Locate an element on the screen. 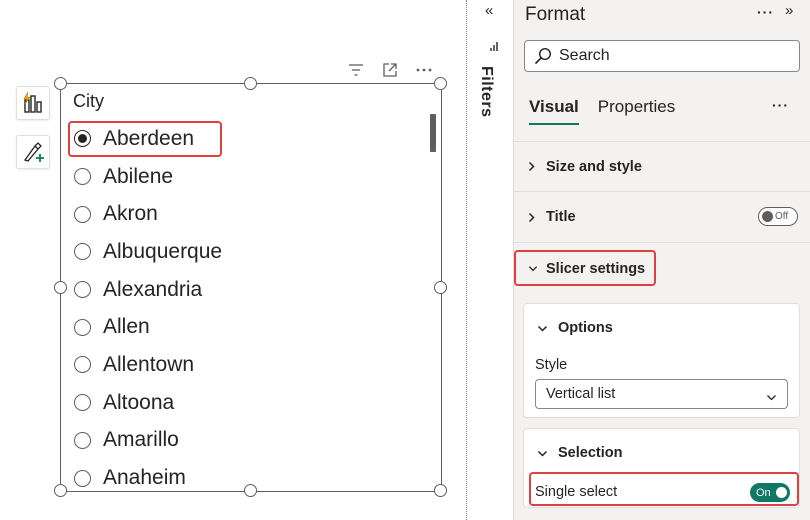 The image size is (810, 520). list-item: Anaheim is located at coordinates (148, 478).